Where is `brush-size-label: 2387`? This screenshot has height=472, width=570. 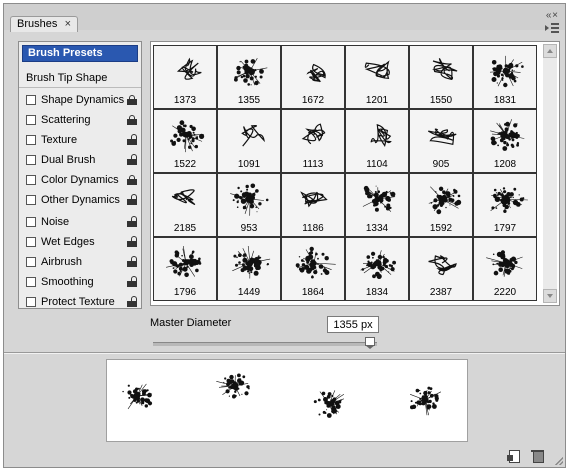 brush-size-label: 2387 is located at coordinates (441, 292).